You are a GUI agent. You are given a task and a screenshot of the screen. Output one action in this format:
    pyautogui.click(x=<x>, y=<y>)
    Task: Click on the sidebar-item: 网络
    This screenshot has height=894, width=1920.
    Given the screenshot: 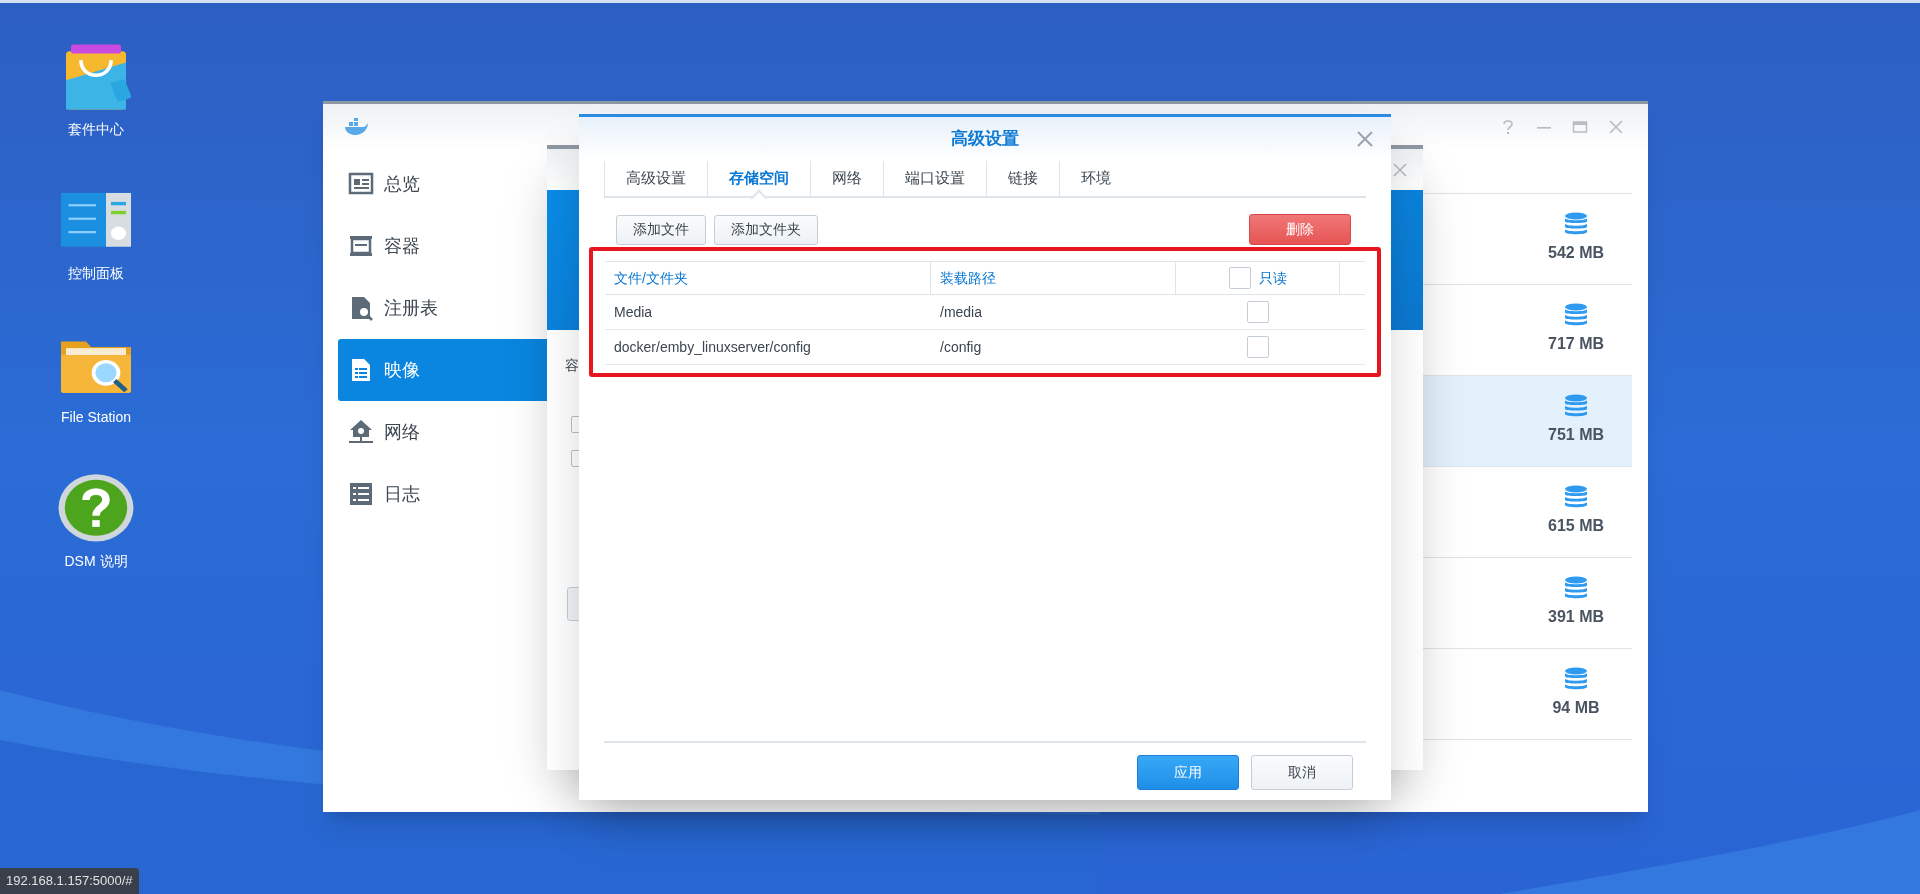 What is the action you would take?
    pyautogui.click(x=442, y=432)
    